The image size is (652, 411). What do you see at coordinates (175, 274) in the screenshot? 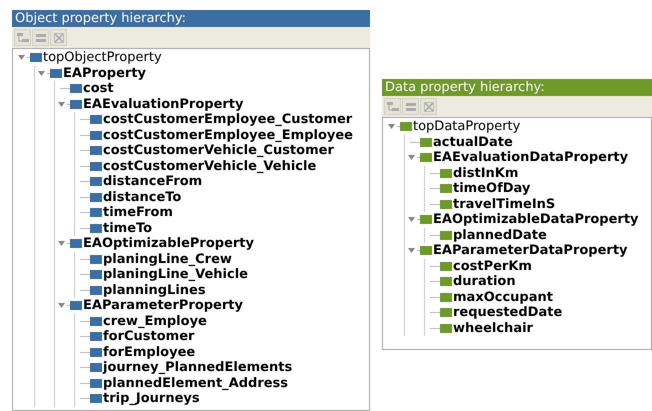
I see `property-label: planingLine_Vehicle` at bounding box center [175, 274].